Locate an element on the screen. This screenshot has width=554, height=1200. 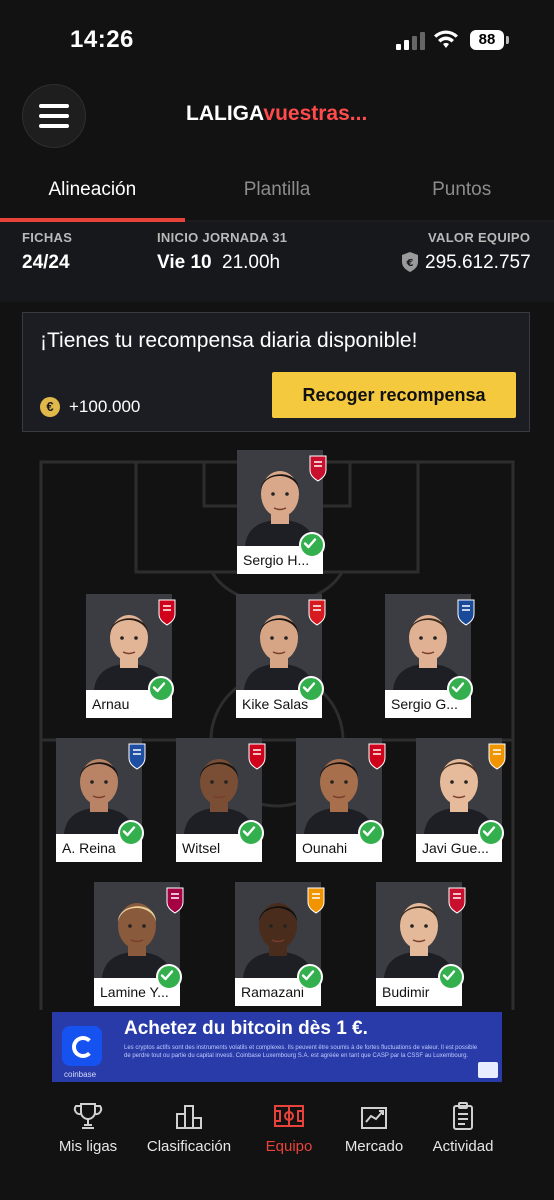
nav-label: Clasificación is located at coordinates (189, 1146).